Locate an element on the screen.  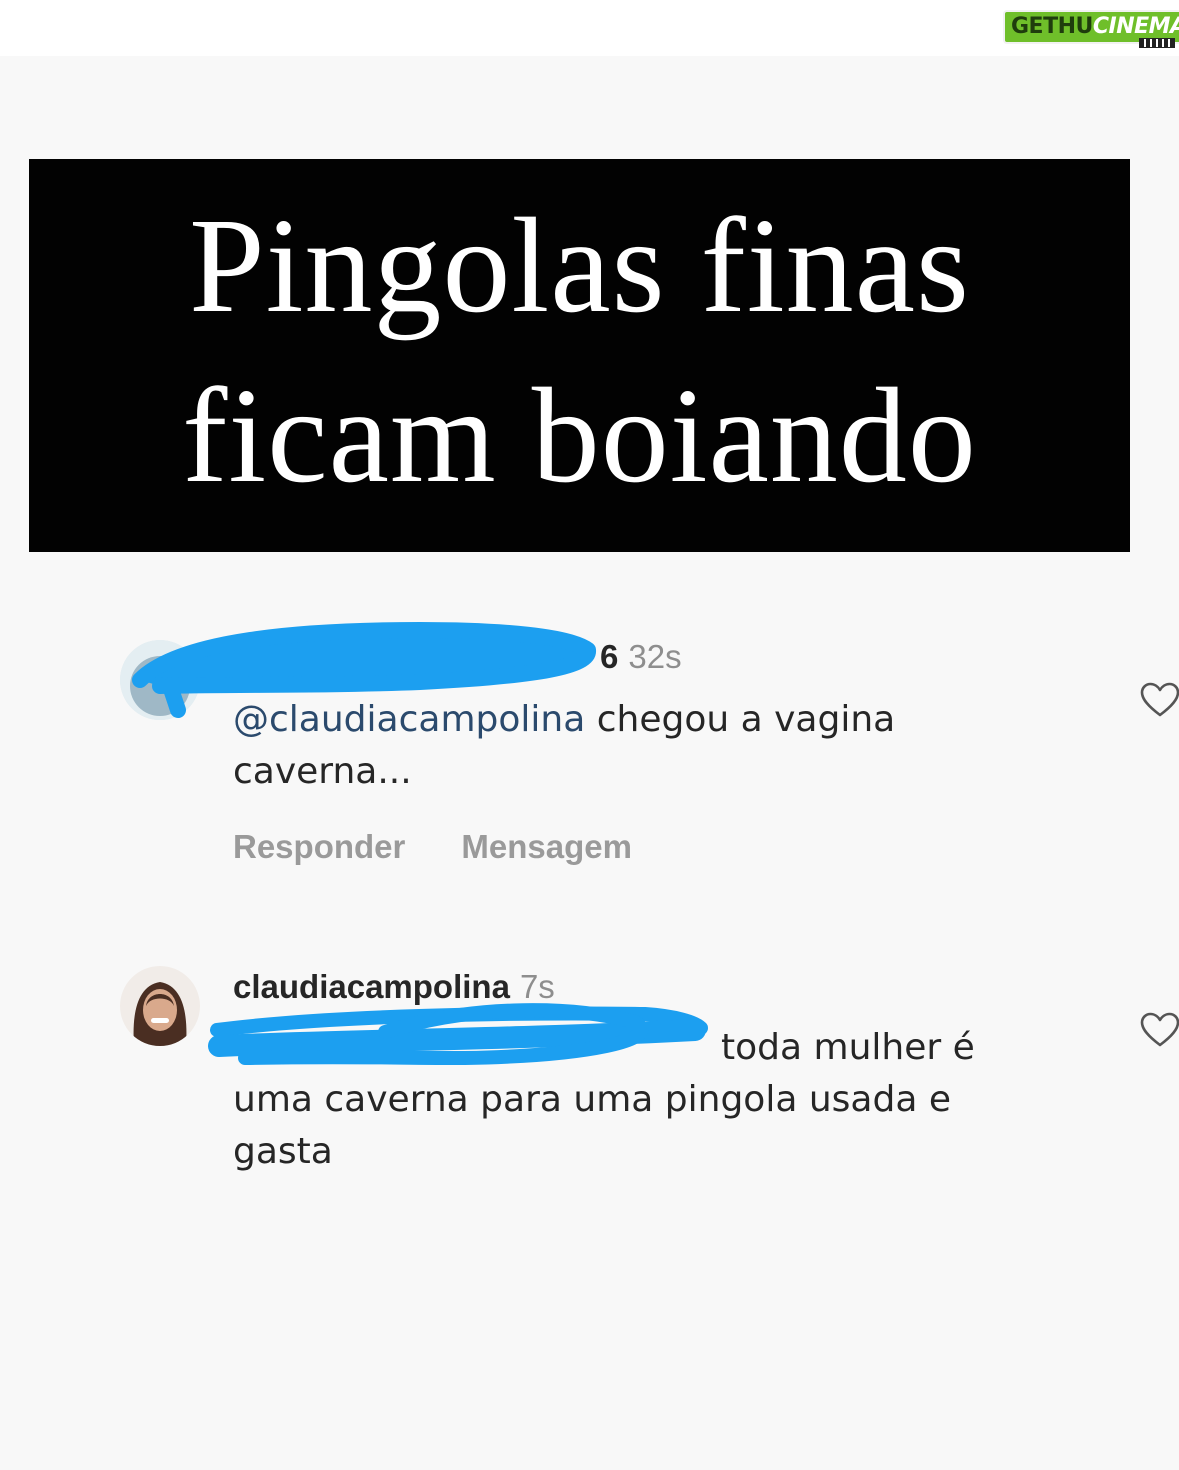
message-button: Mensagem is located at coordinates (546, 846).